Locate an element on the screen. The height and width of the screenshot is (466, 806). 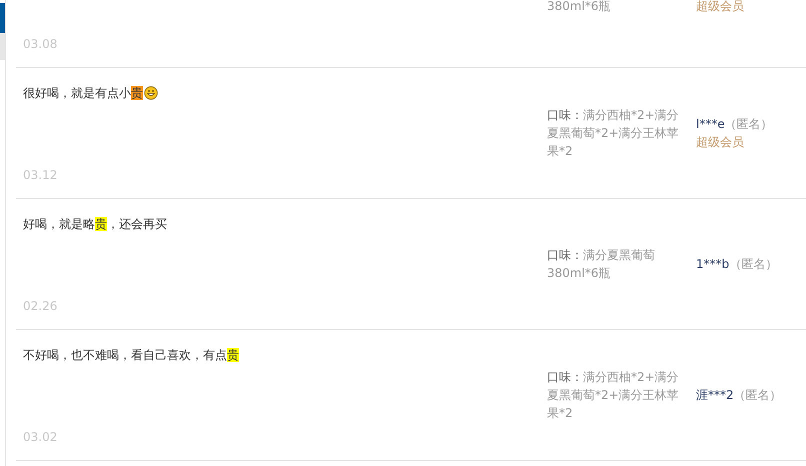
username: l***e（匿名） is located at coordinates (734, 124).